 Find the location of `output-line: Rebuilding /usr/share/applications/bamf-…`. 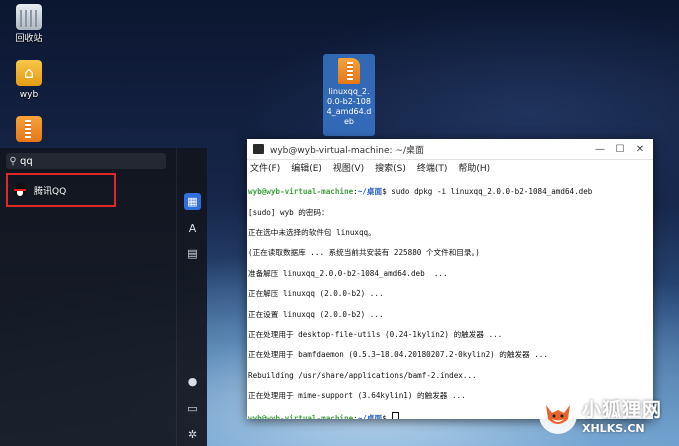

output-line: Rebuilding /usr/share/applications/bamf-… is located at coordinates (362, 375).